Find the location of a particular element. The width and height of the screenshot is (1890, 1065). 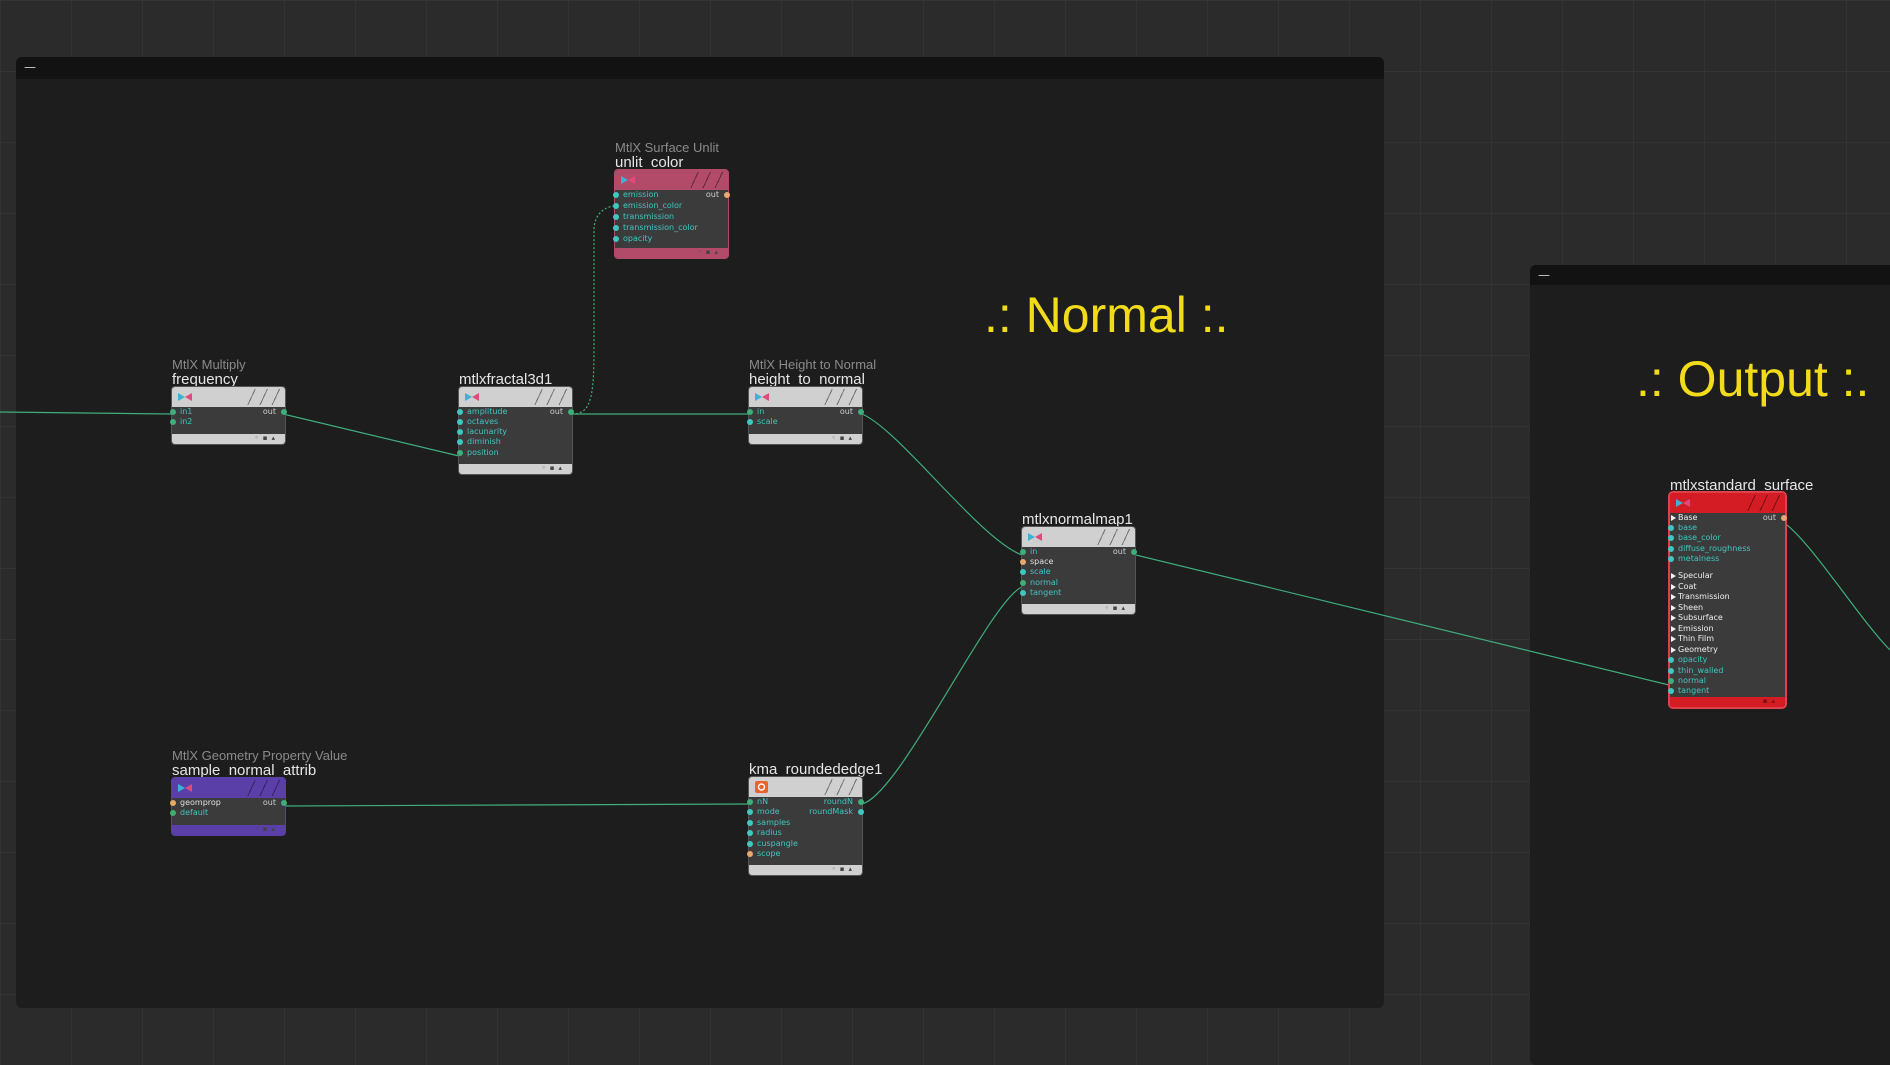

node-name-label: height_to_normal is located at coordinates (807, 379).